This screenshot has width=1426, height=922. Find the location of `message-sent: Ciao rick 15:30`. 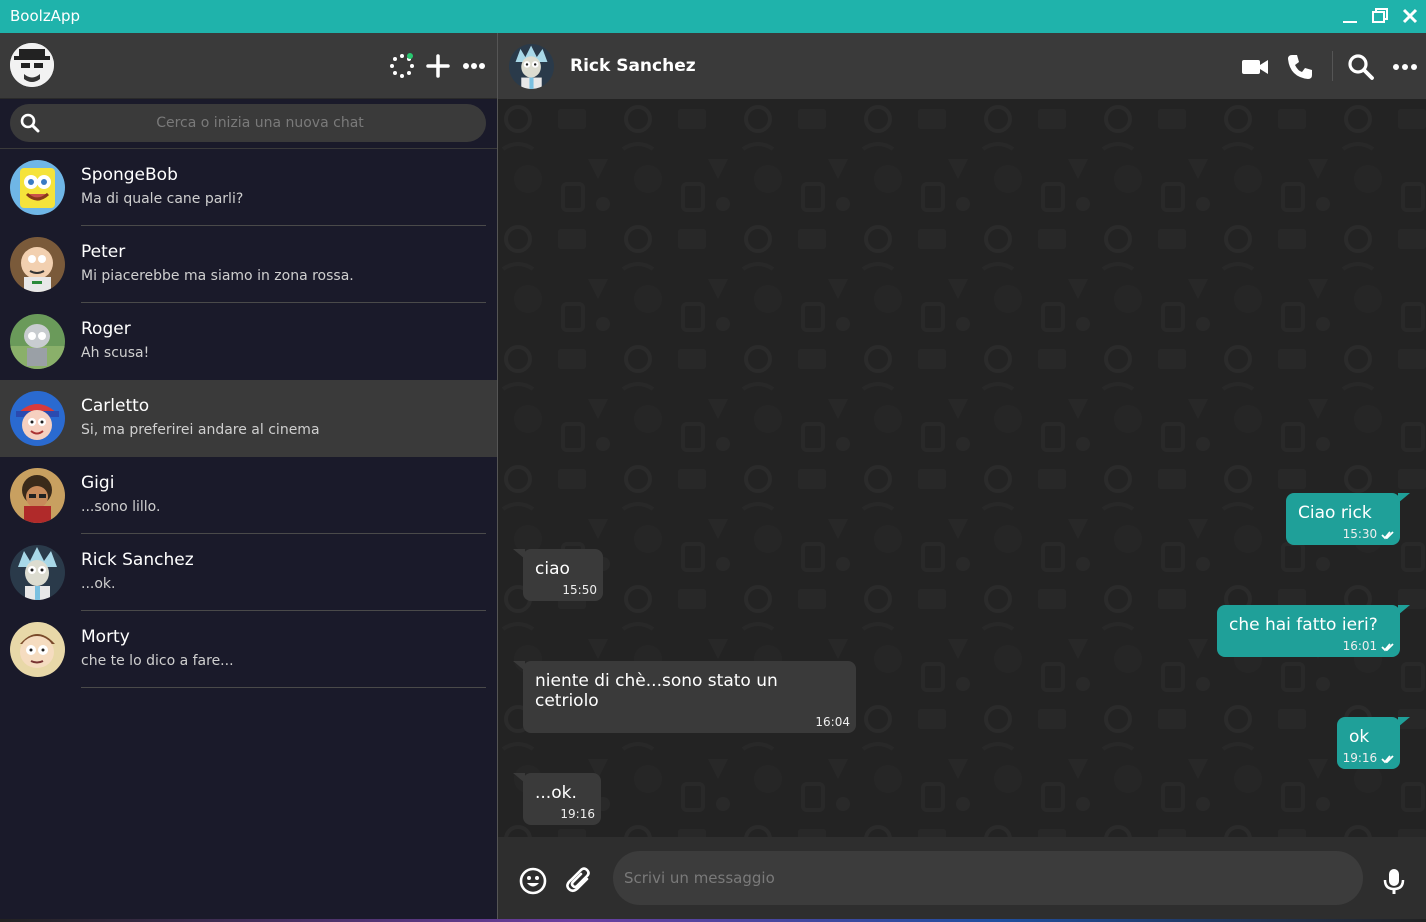

message-sent: Ciao rick 15:30 is located at coordinates (1348, 519).